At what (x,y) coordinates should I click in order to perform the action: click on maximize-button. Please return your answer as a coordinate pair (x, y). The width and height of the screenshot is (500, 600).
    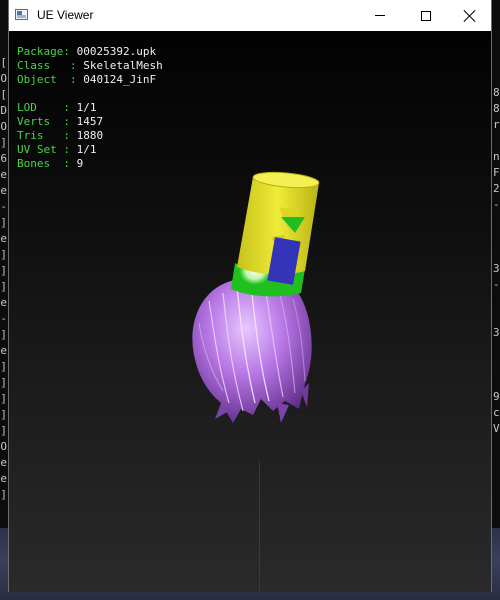
    Looking at the image, I should click on (426, 15).